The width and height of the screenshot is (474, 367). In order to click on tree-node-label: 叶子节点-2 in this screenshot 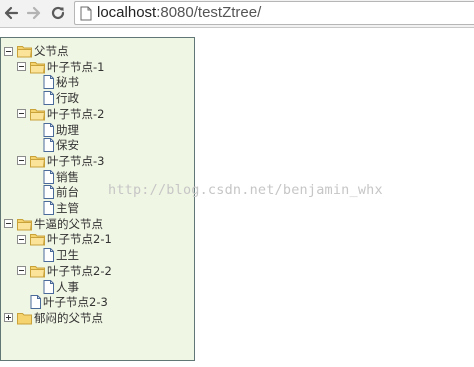, I will do `click(75, 114)`.